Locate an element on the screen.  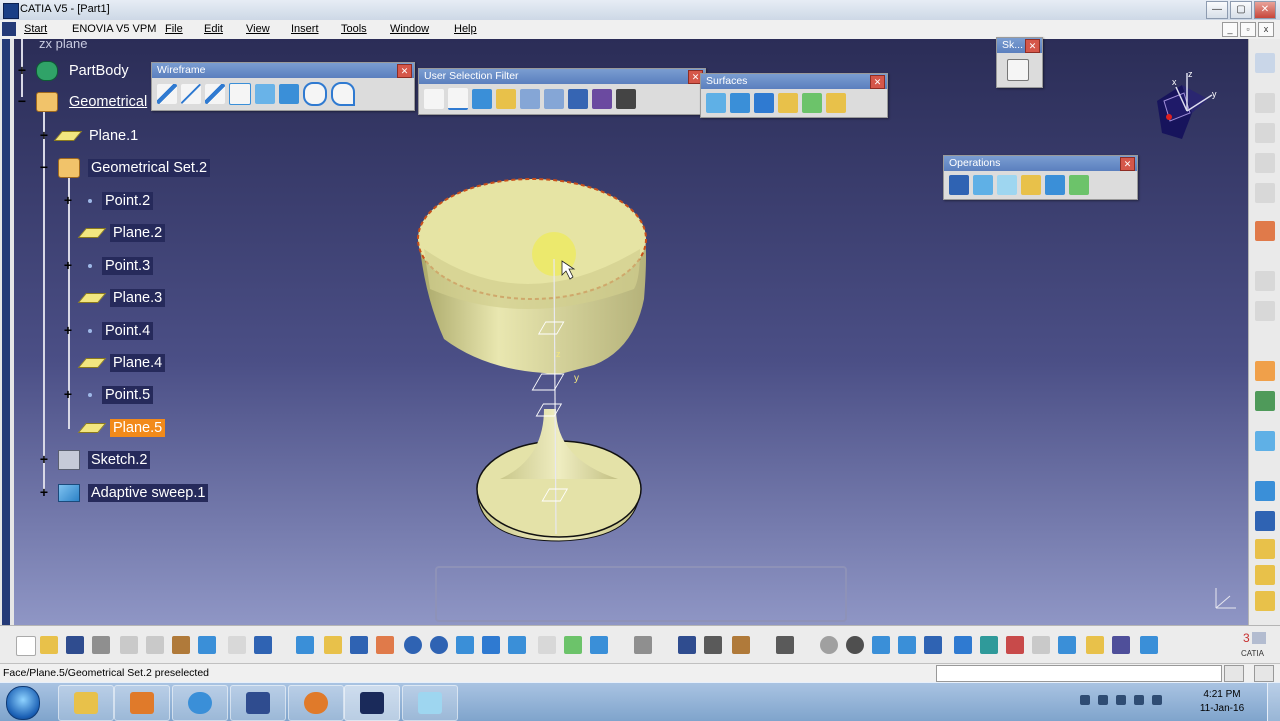
menu-start: Start is located at coordinates (35, 29).